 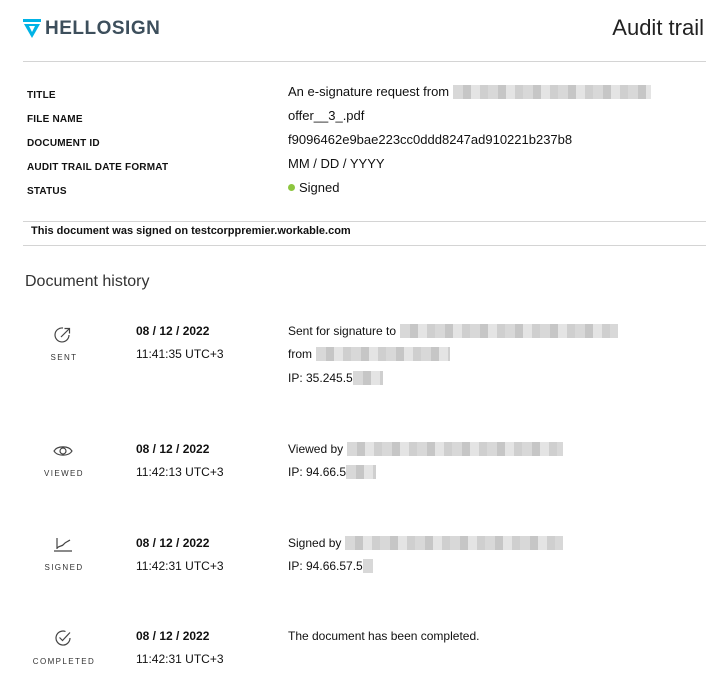 I want to click on meta-row-file-name: FILE NAME offer__3_.pdf, so click(x=360, y=118).